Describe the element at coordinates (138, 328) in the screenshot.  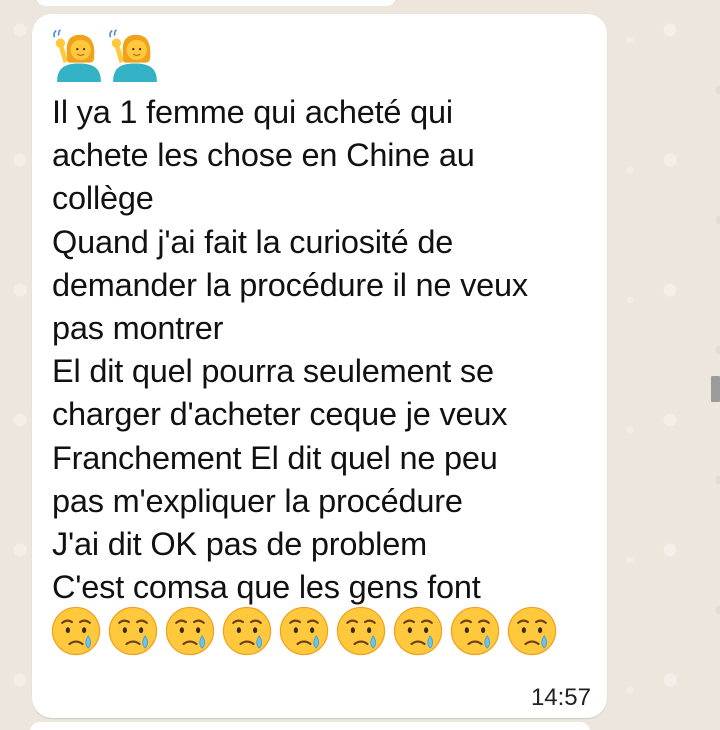
I see `message-line: pas montrer` at that location.